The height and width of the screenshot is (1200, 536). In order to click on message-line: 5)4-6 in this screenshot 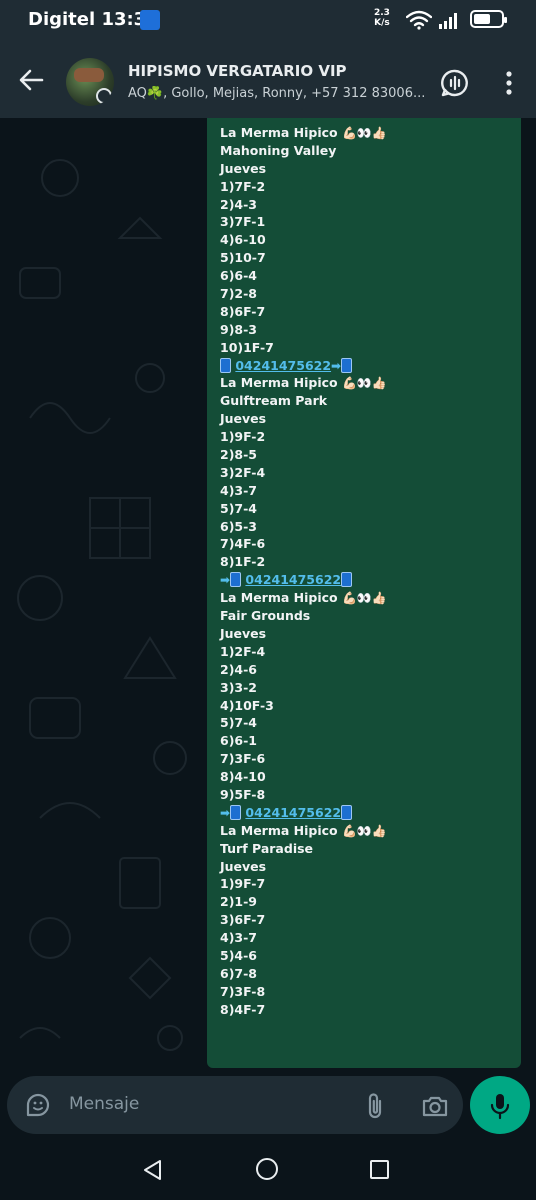, I will do `click(368, 956)`.